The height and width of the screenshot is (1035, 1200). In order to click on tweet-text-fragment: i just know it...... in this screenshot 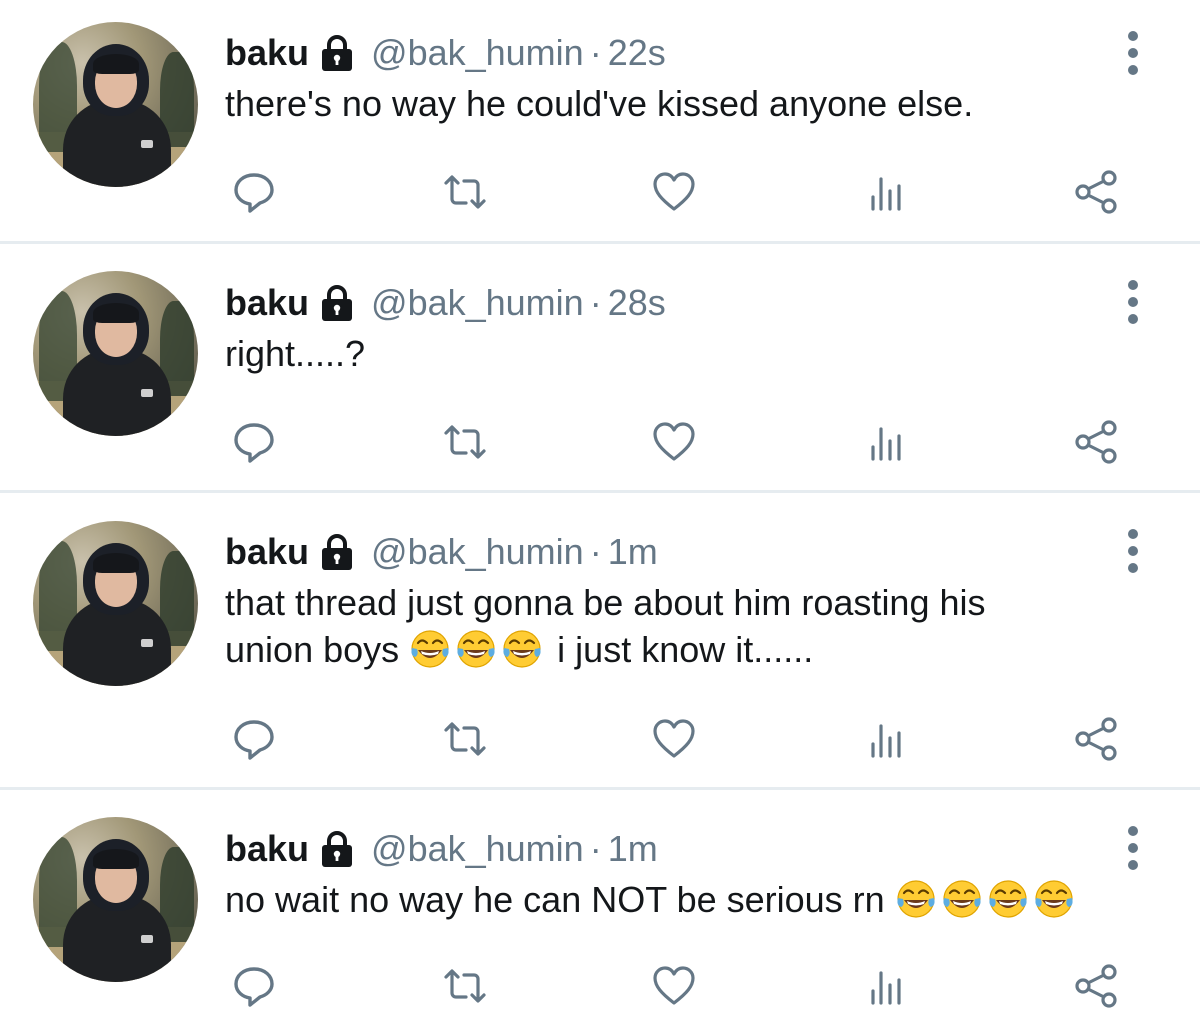, I will do `click(685, 649)`.